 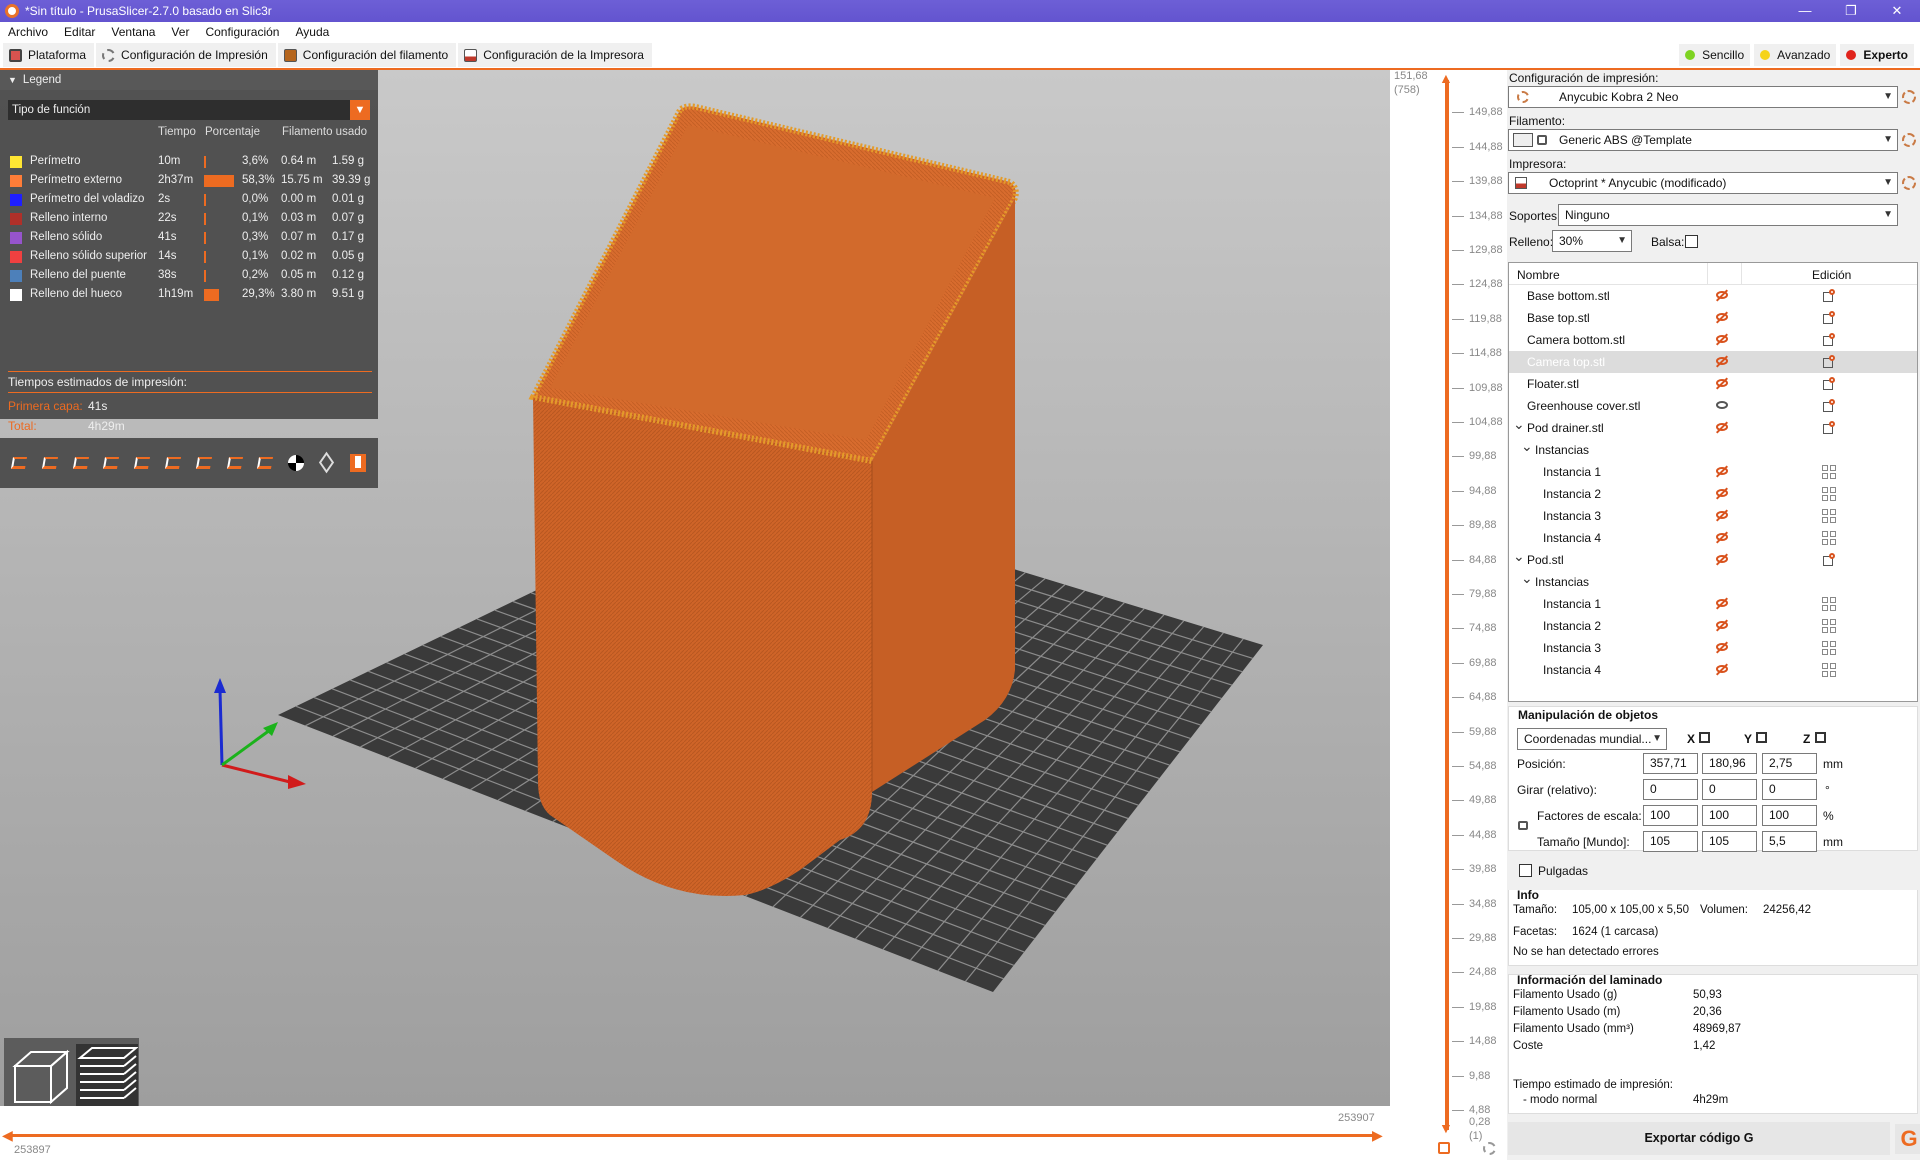 I want to click on right-thumb-icon: ▶, so click(x=1377, y=1135).